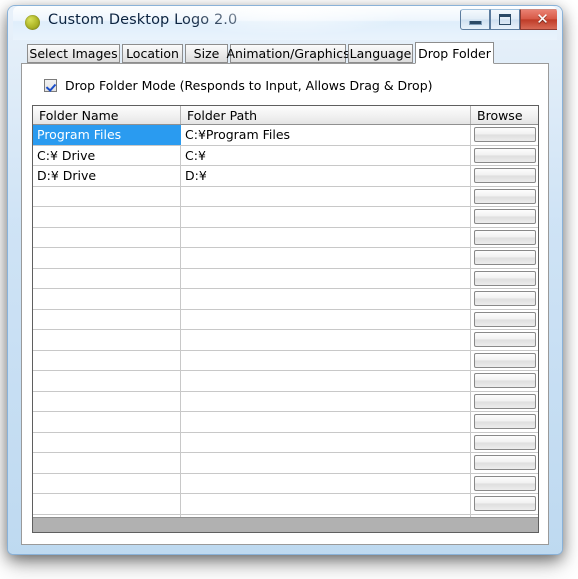 Image resolution: width=578 pixels, height=579 pixels. I want to click on grid-horizontal-scrollbar, so click(285, 524).